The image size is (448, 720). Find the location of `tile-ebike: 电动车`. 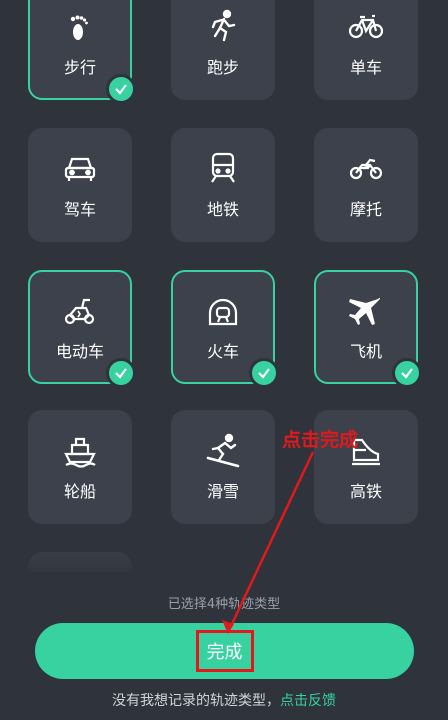

tile-ebike: 电动车 is located at coordinates (82, 329).